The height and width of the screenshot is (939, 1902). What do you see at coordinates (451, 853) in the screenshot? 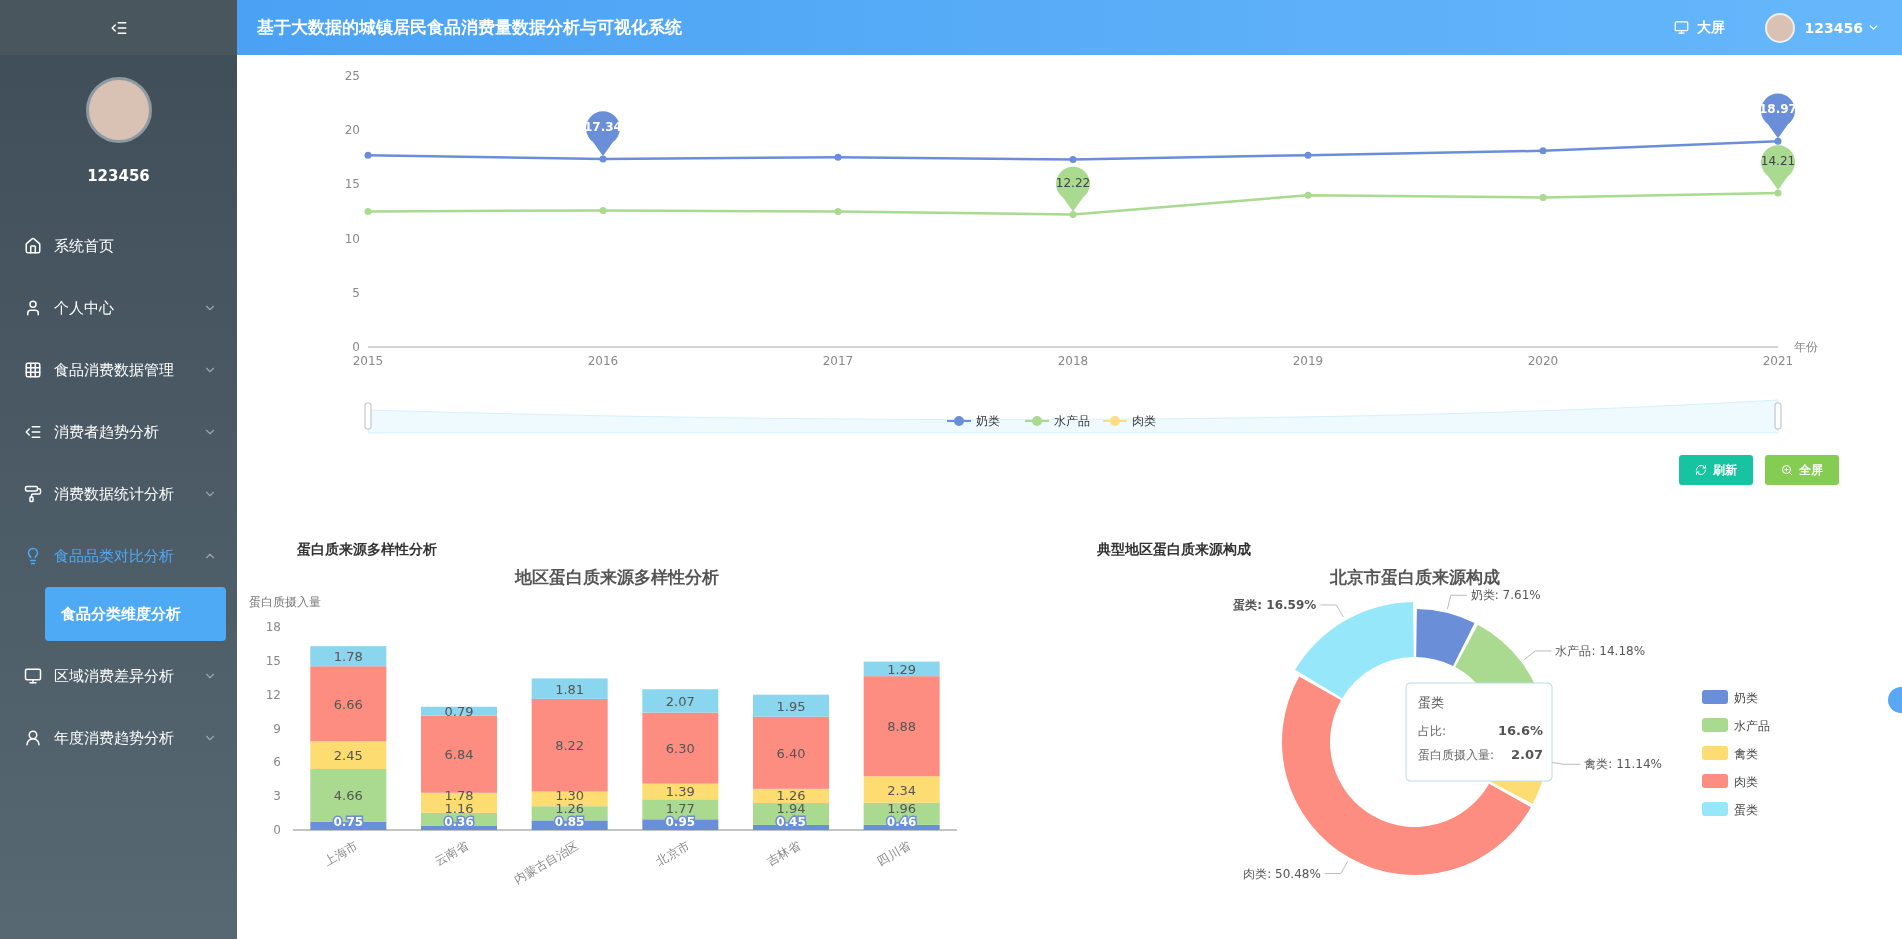
I see `axis-tick-label: 云南省` at bounding box center [451, 853].